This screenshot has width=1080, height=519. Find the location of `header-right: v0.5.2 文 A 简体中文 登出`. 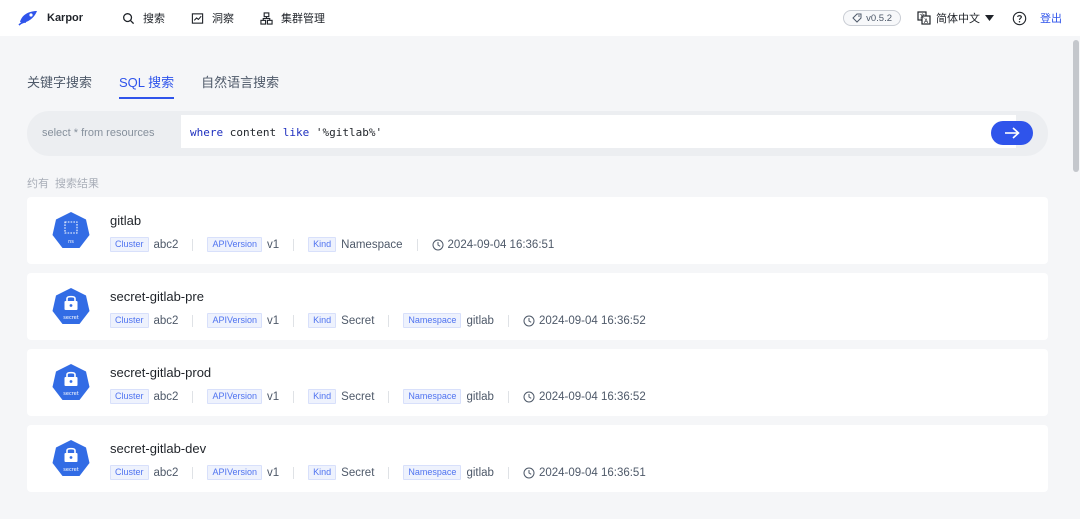

header-right: v0.5.2 文 A 简体中文 登出 is located at coordinates (961, 18).